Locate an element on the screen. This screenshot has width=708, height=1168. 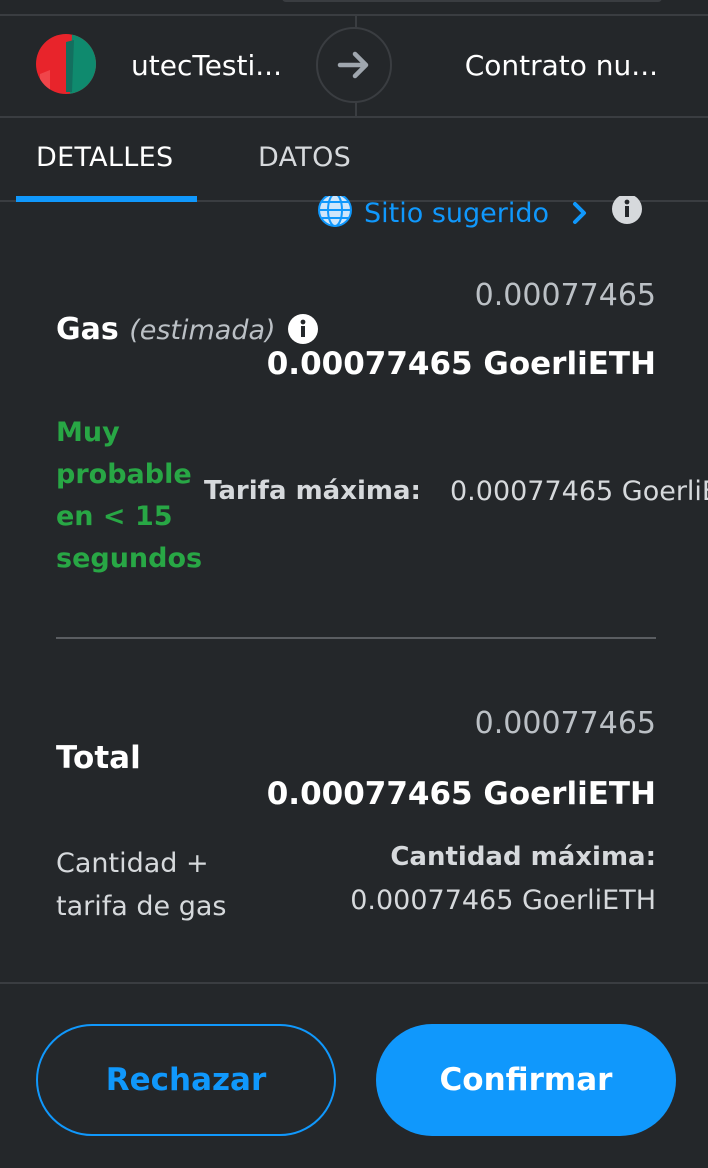
gas-eth-value: 0.00077465 GoerliETH is located at coordinates (461, 364).